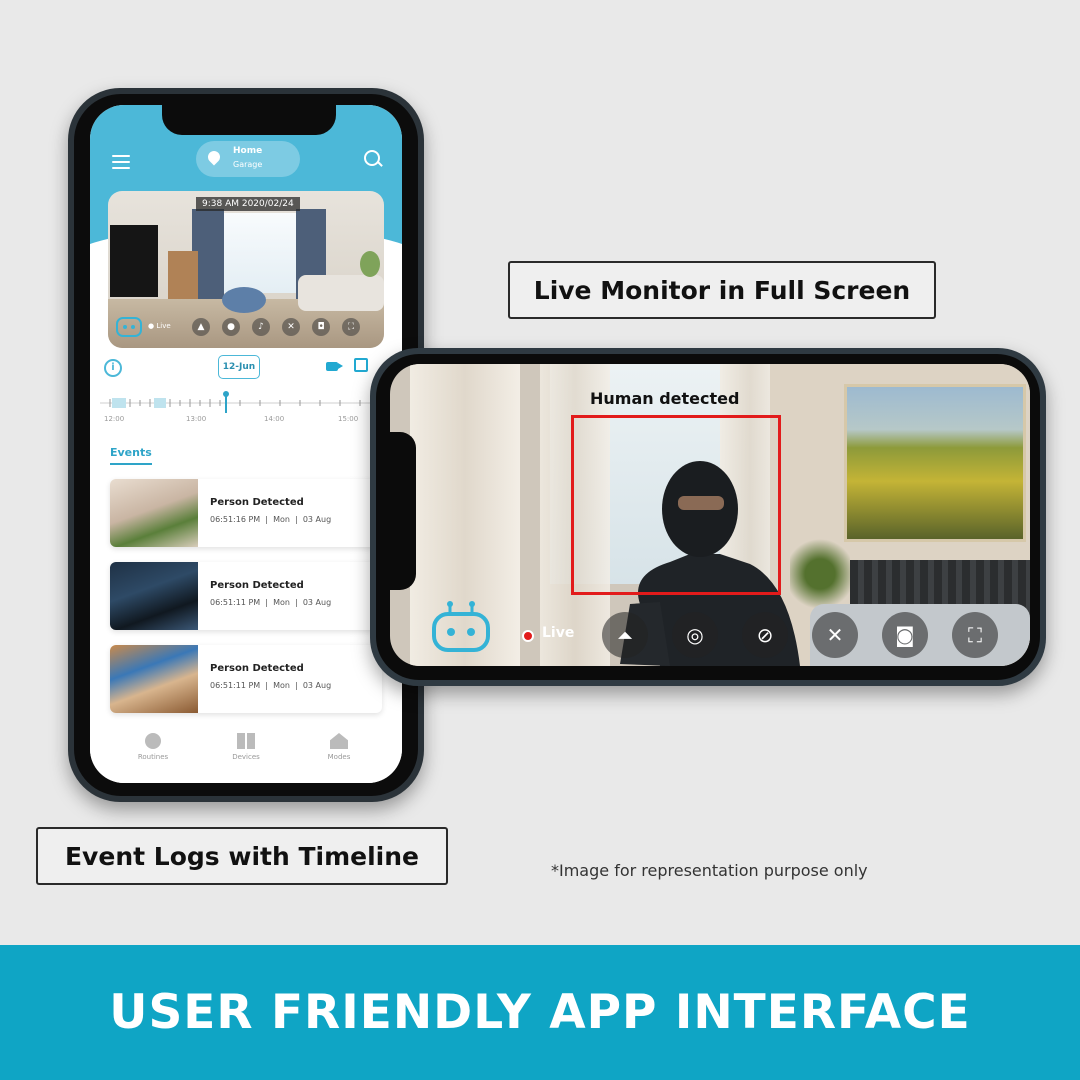  Describe the element at coordinates (665, 398) in the screenshot. I see `detection-label: Human detected` at that location.